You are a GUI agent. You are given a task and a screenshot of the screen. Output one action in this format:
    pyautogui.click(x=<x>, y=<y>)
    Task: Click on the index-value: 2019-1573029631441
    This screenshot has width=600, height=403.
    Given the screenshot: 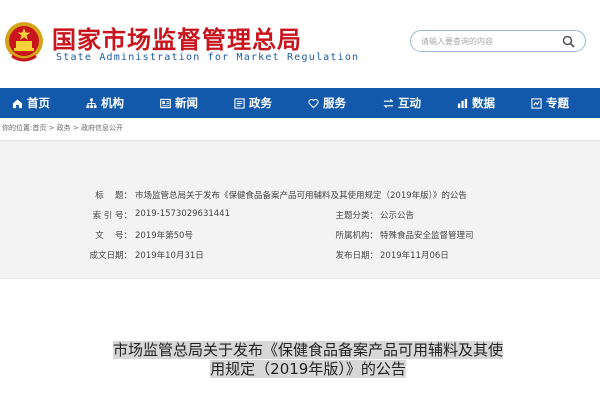 What is the action you would take?
    pyautogui.click(x=183, y=214)
    